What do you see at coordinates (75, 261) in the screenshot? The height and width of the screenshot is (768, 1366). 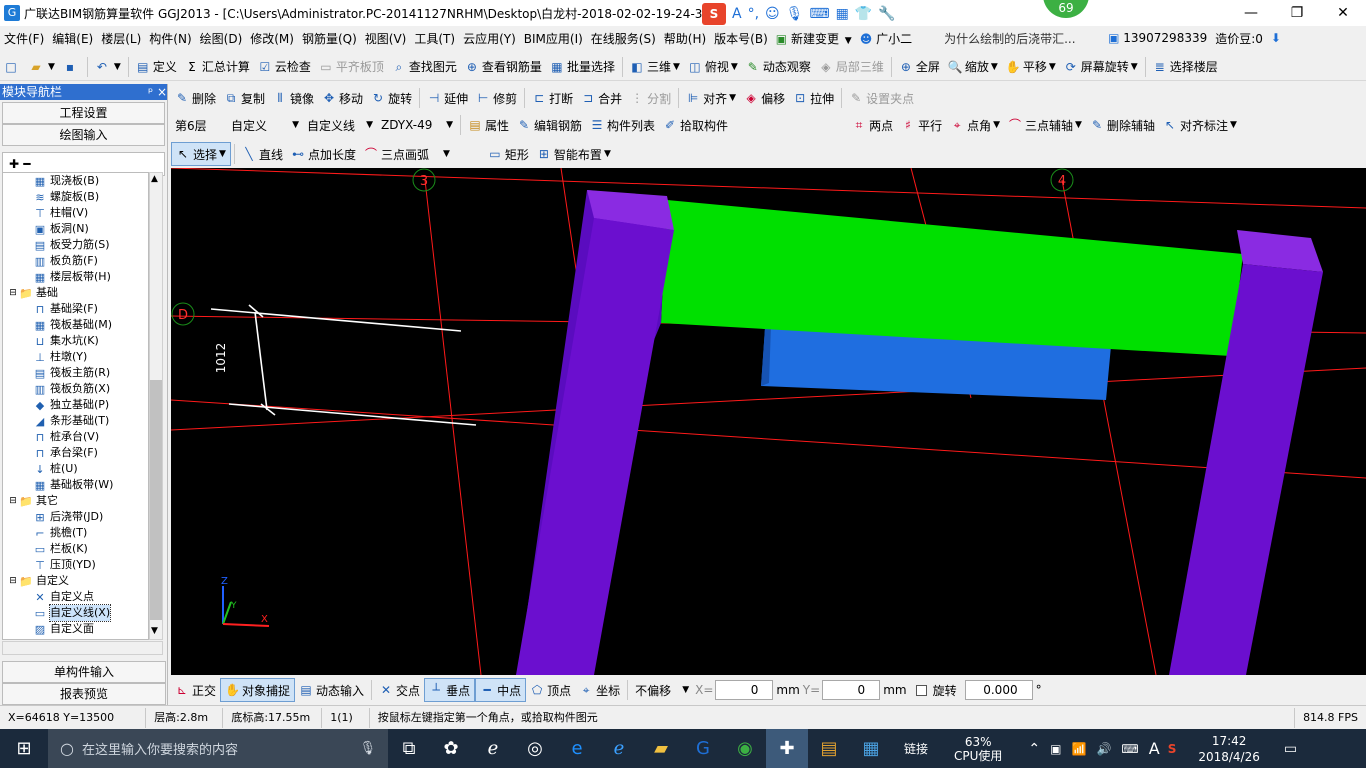 I see `tree-item: ▥ 板负筋(F)` at bounding box center [75, 261].